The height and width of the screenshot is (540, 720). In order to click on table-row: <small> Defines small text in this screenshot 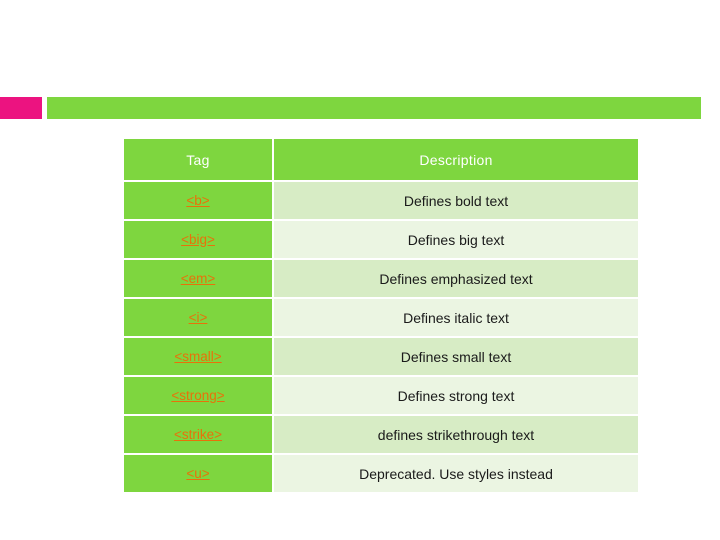, I will do `click(381, 356)`.